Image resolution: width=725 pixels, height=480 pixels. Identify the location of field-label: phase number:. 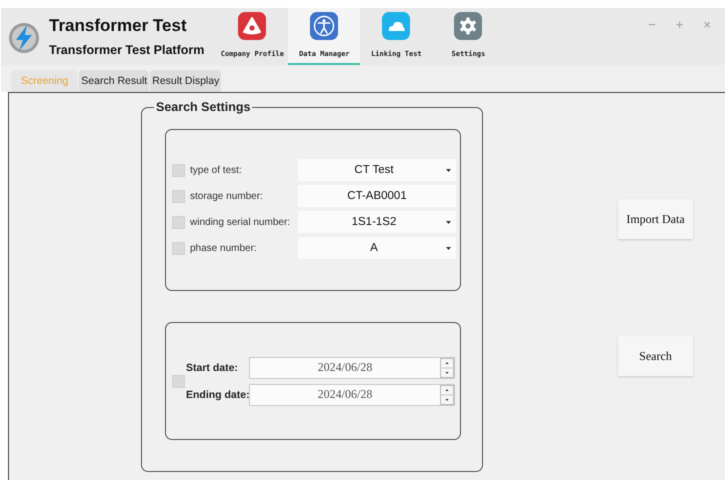
(224, 248).